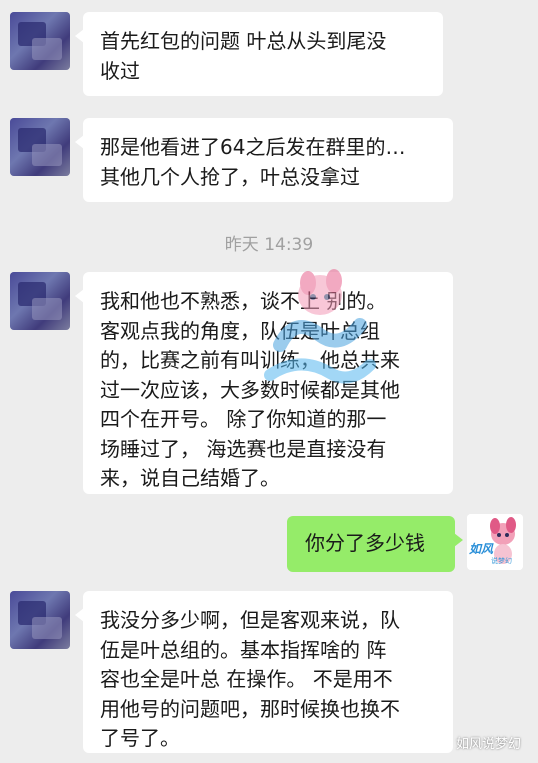  What do you see at coordinates (250, 708) in the screenshot?
I see `message-text-line: 用他号的问题吧，那时候换也换不` at bounding box center [250, 708].